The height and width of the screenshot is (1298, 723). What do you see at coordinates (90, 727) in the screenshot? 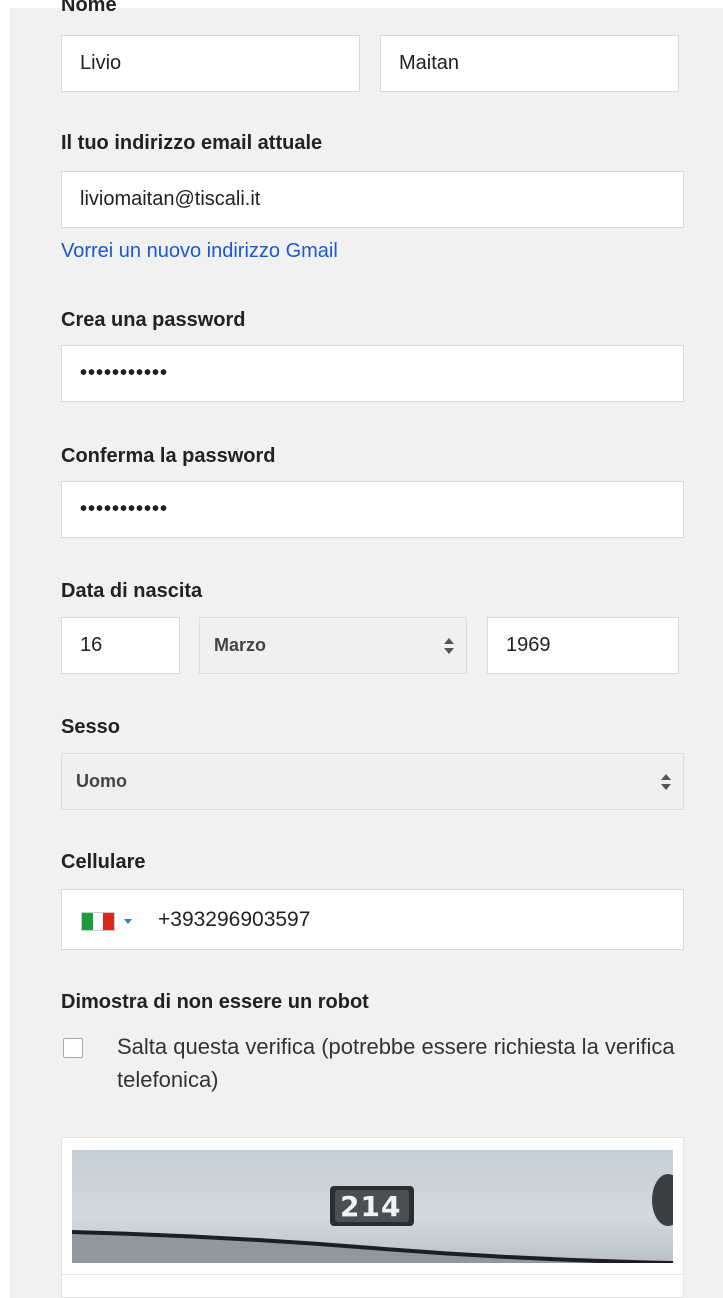
I see `gender-label: Sesso` at bounding box center [90, 727].